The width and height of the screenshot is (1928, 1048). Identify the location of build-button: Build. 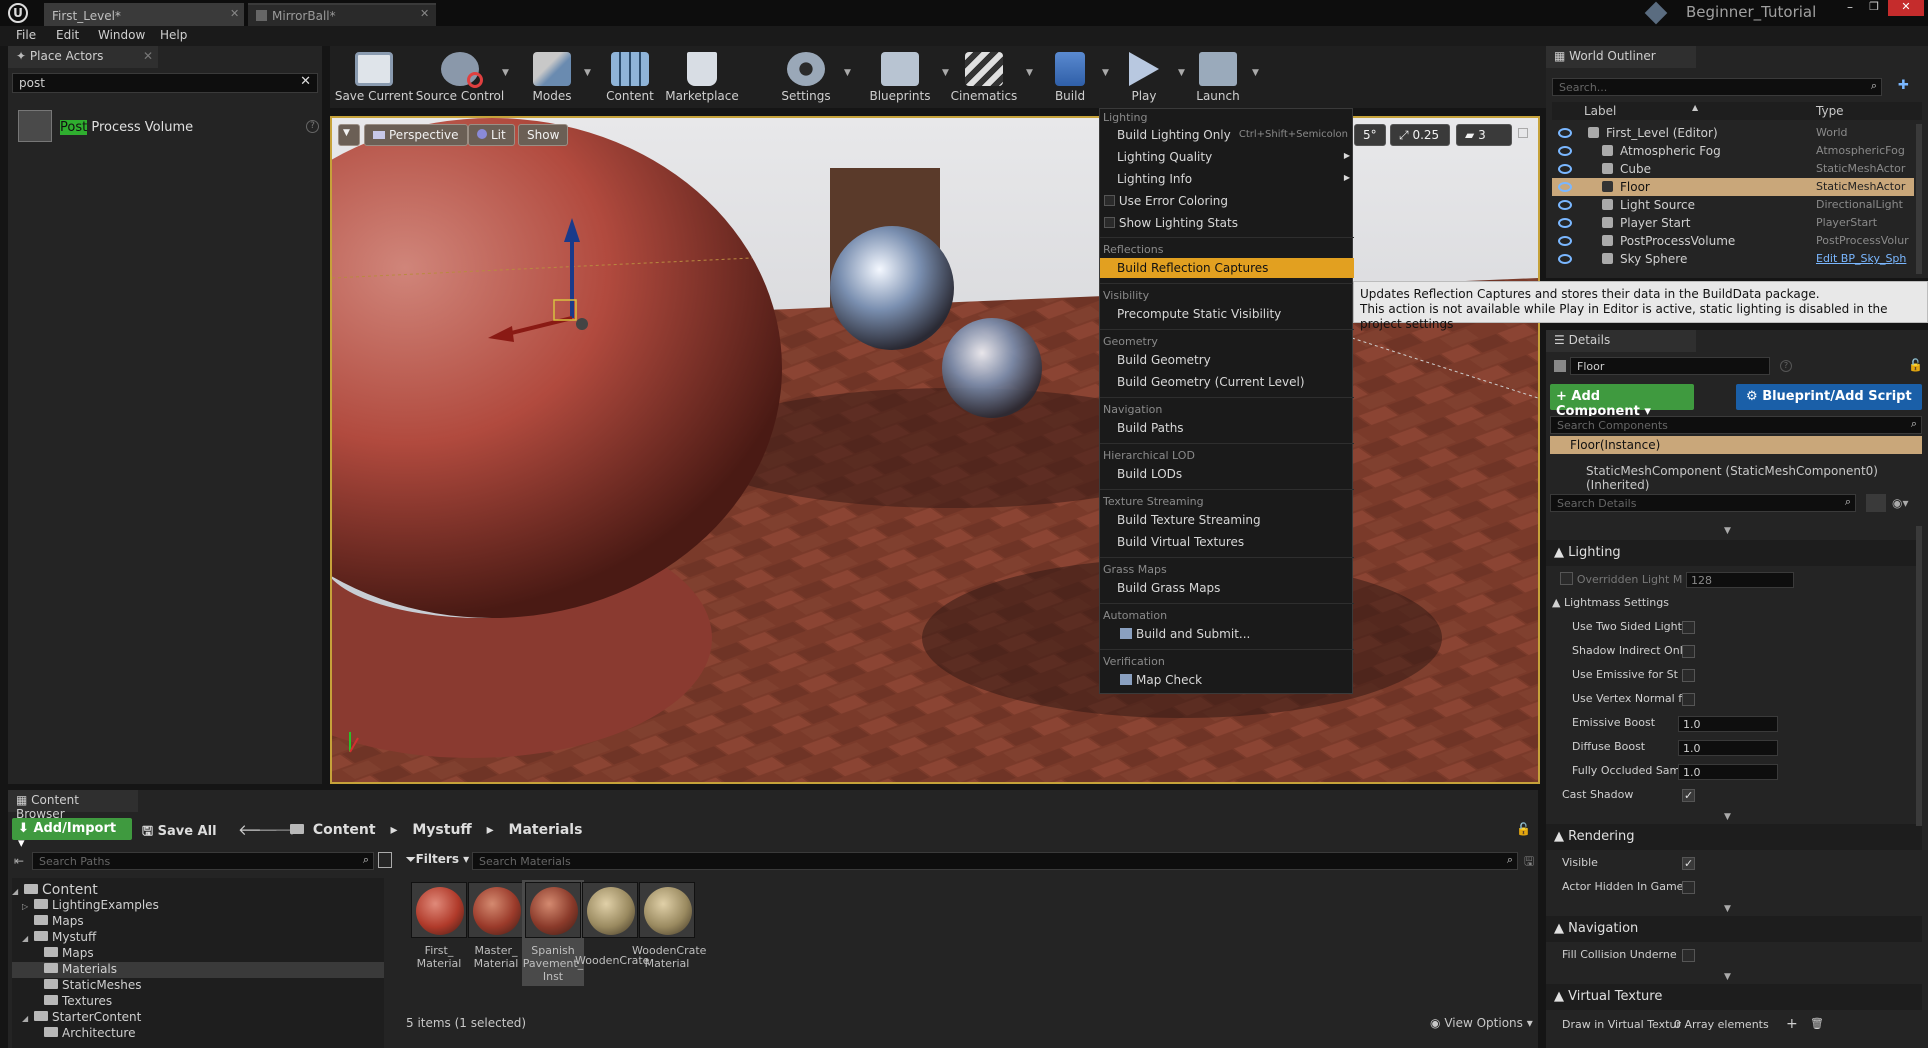
(1070, 78).